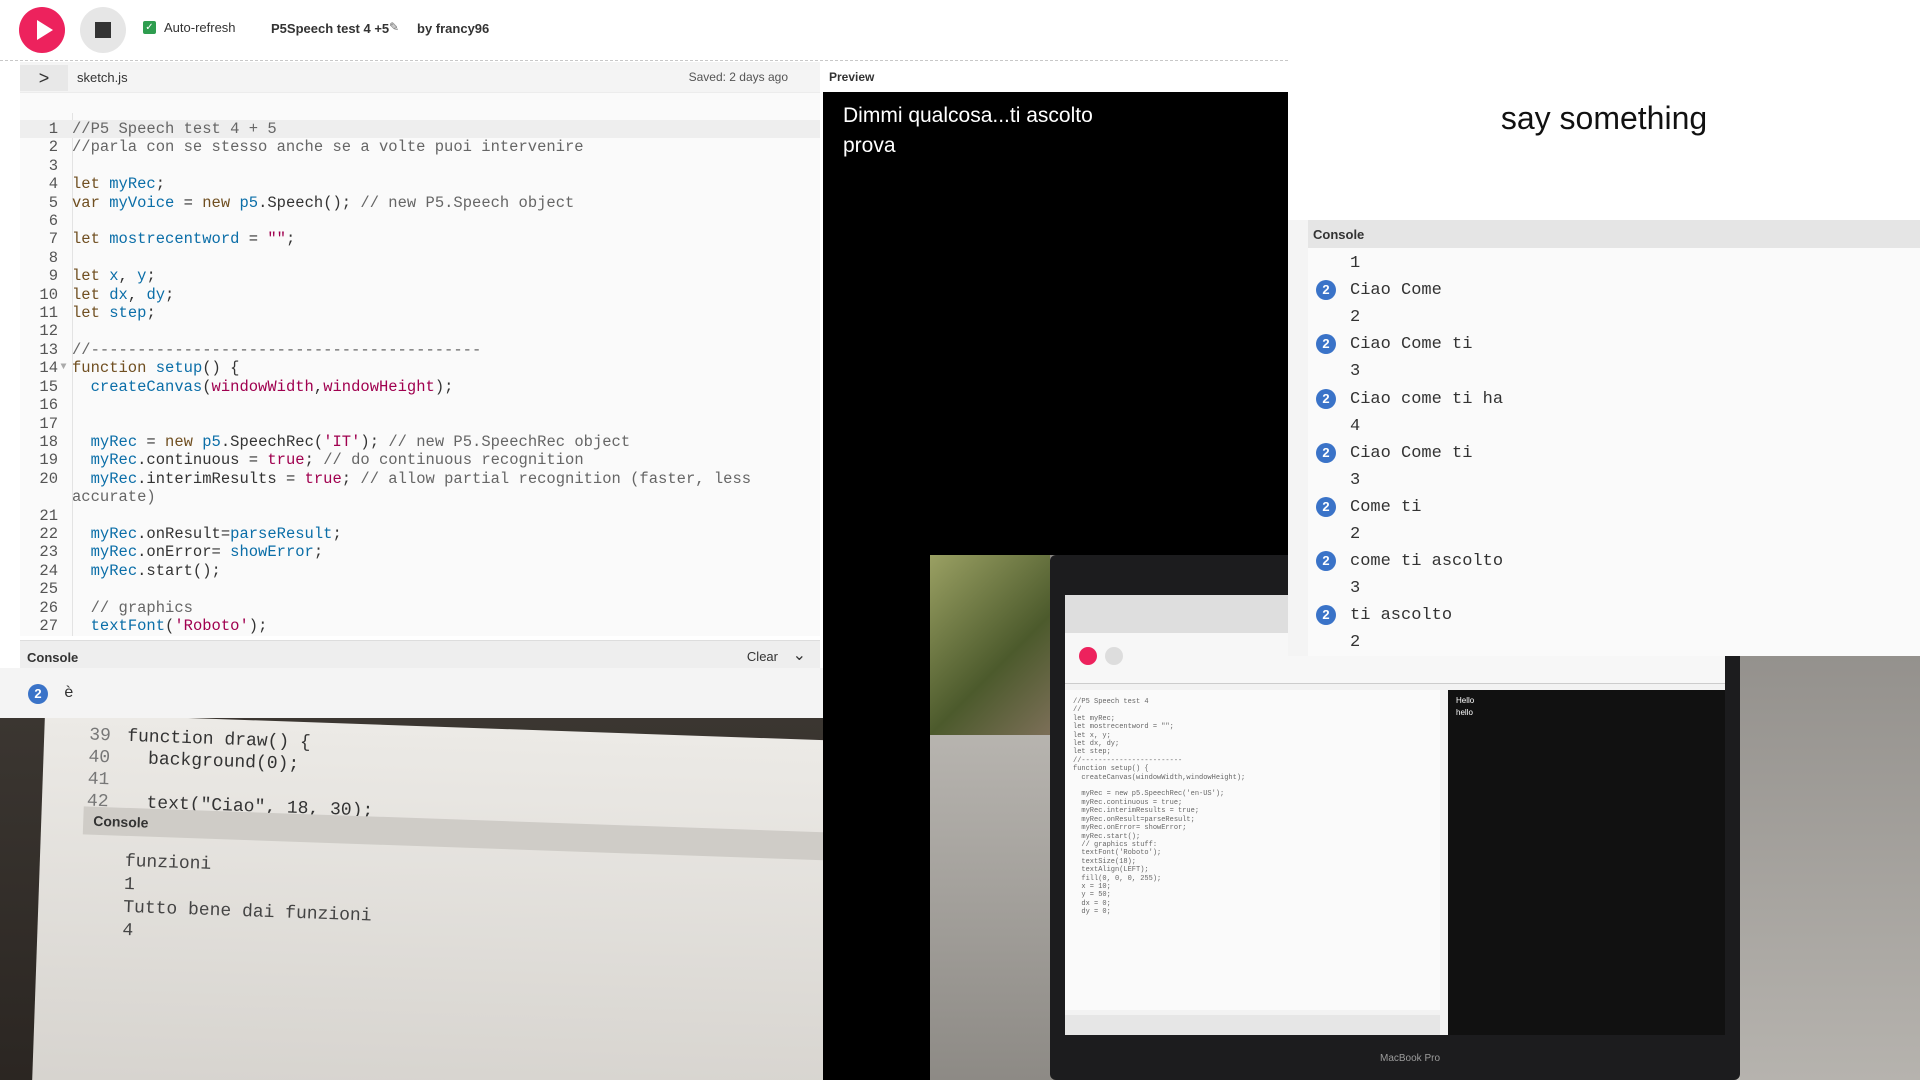 The height and width of the screenshot is (1080, 1920). I want to click on console-right-title: Console, so click(1339, 234).